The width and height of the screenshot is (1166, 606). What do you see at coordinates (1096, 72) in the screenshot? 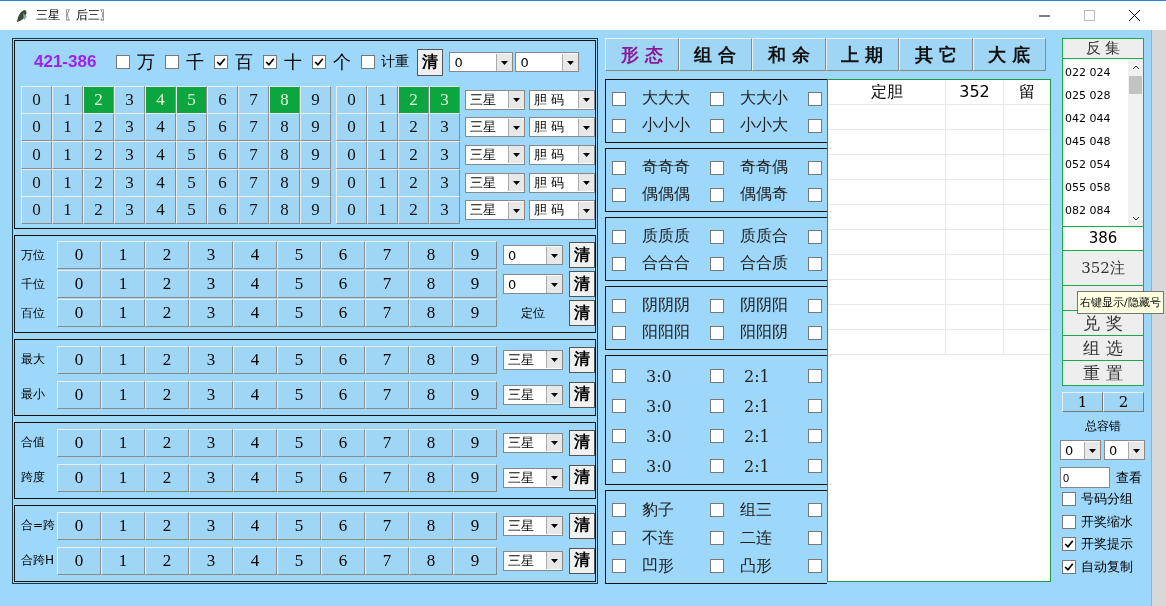
I see `list-item: 022 024` at bounding box center [1096, 72].